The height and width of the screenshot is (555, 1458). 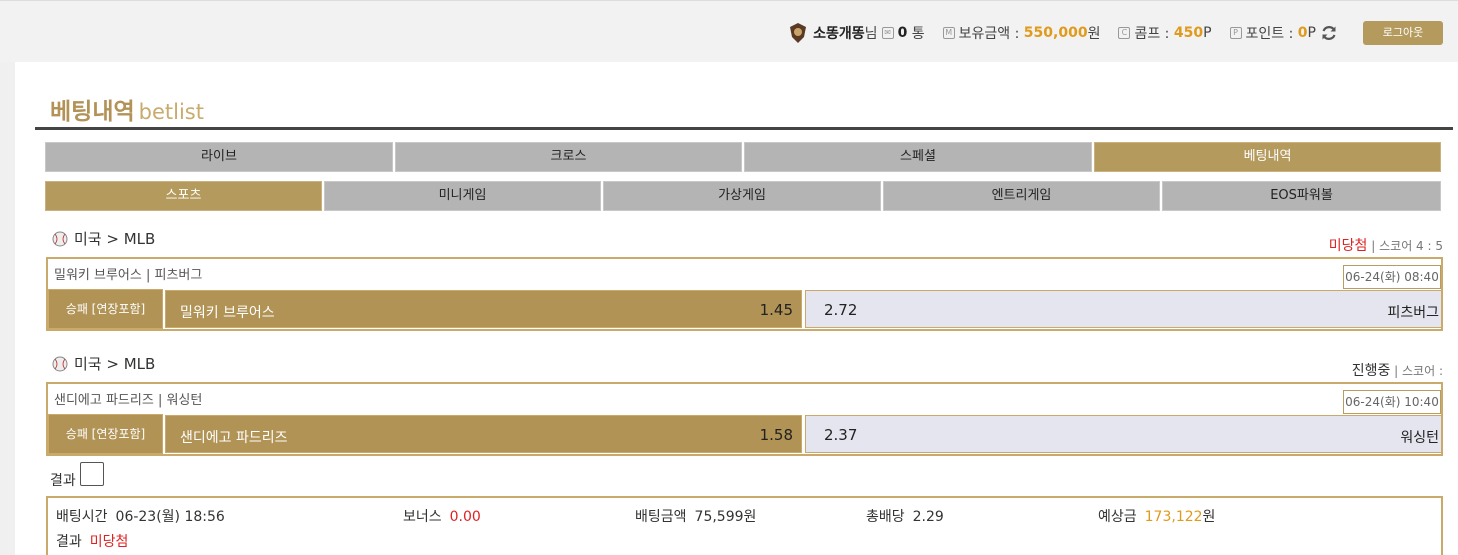 I want to click on summary-bet-time: 배팅시간 06-23(월) 18:56, so click(x=140, y=516).